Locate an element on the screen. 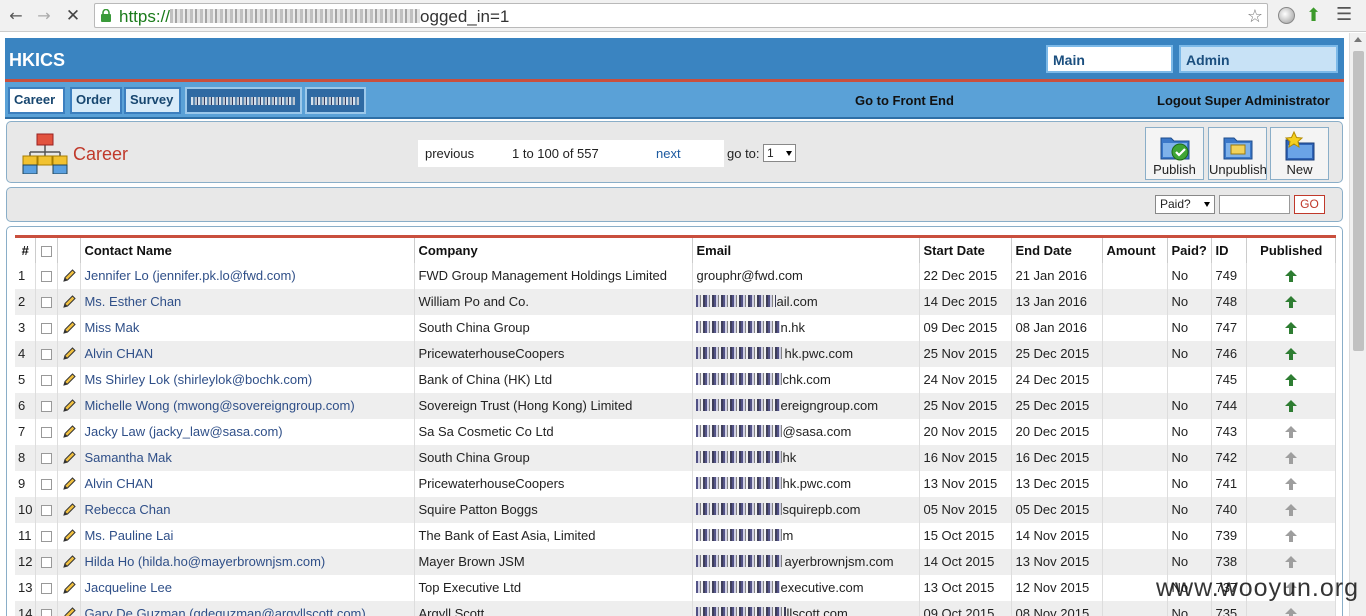 Image resolution: width=1366 pixels, height=616 pixels. new-button: New is located at coordinates (1299, 153).